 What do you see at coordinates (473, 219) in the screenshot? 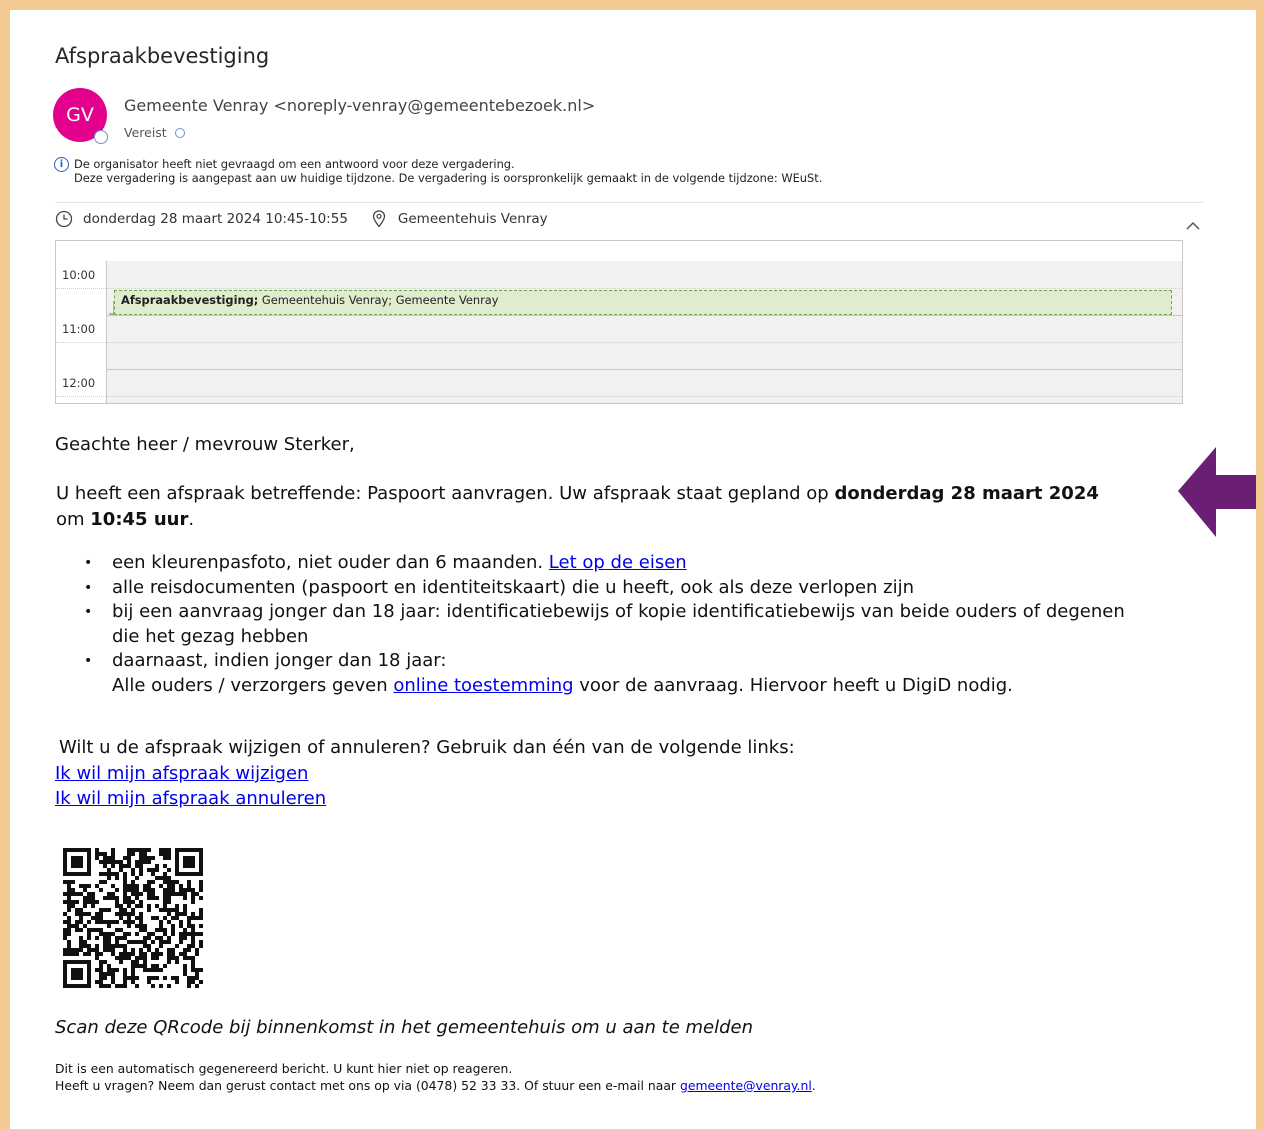
I see `meeting-location: Gemeentehuis Venray` at bounding box center [473, 219].